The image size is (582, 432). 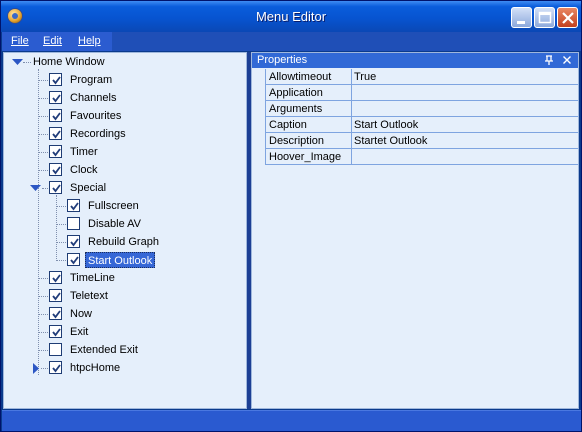 I want to click on special-checkbox, so click(x=55, y=187).